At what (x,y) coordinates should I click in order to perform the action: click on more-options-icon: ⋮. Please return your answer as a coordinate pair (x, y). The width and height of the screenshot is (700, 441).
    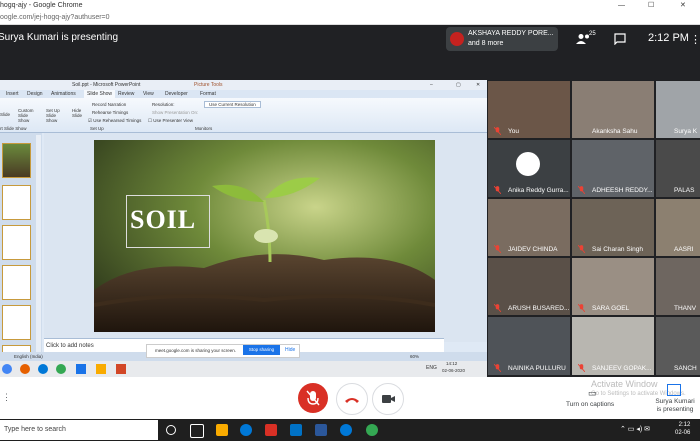
    Looking at the image, I should click on (695, 39).